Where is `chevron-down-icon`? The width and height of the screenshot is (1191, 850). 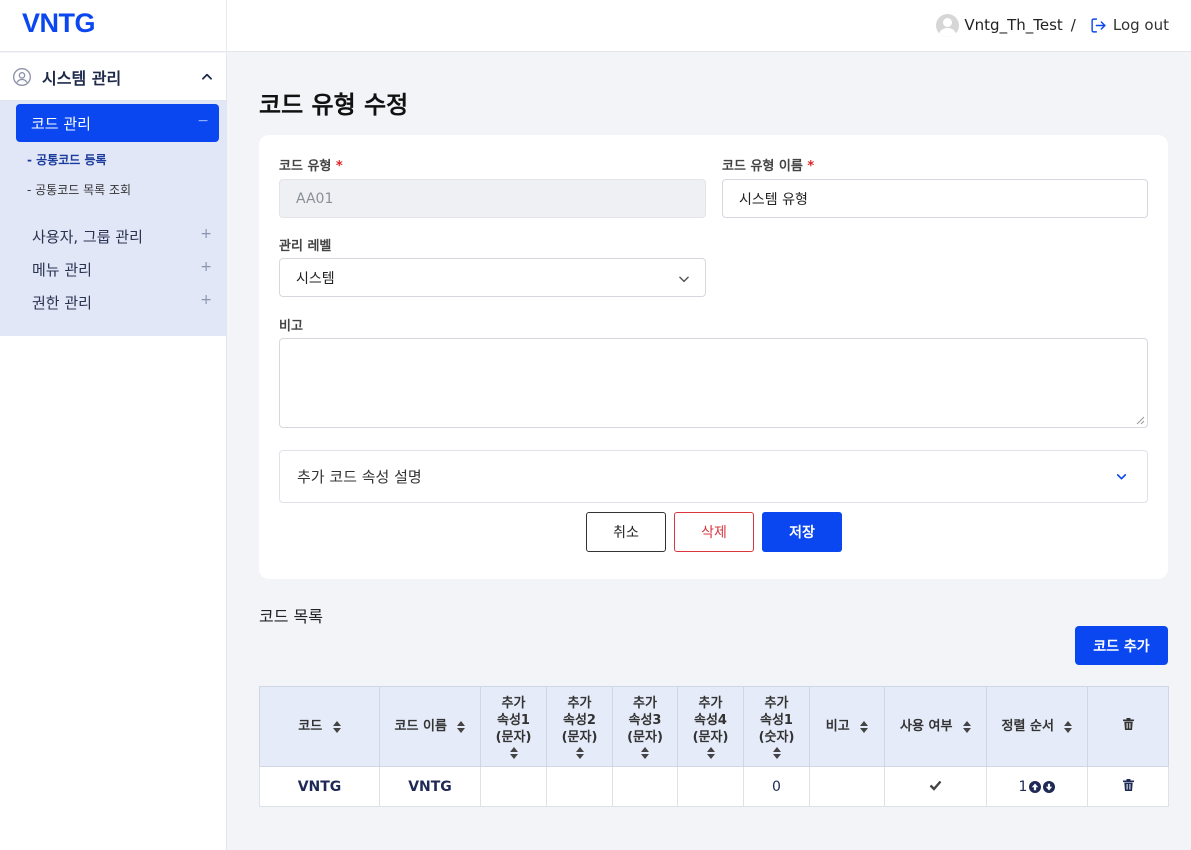
chevron-down-icon is located at coordinates (1121, 477).